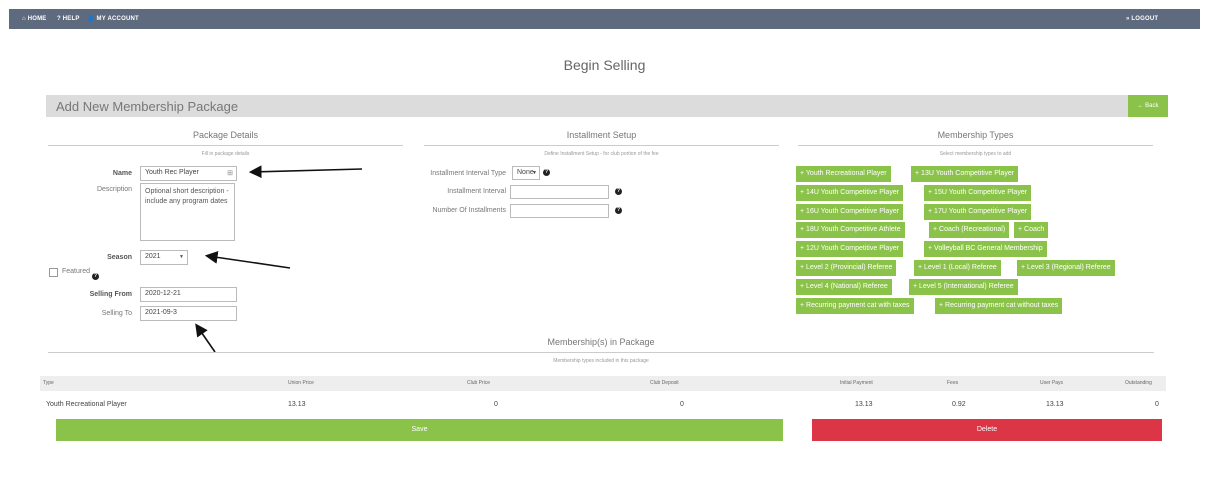 This screenshot has width=1209, height=482. What do you see at coordinates (963, 287) in the screenshot?
I see `membership-type-tag: + Level 5 (International) Referee` at bounding box center [963, 287].